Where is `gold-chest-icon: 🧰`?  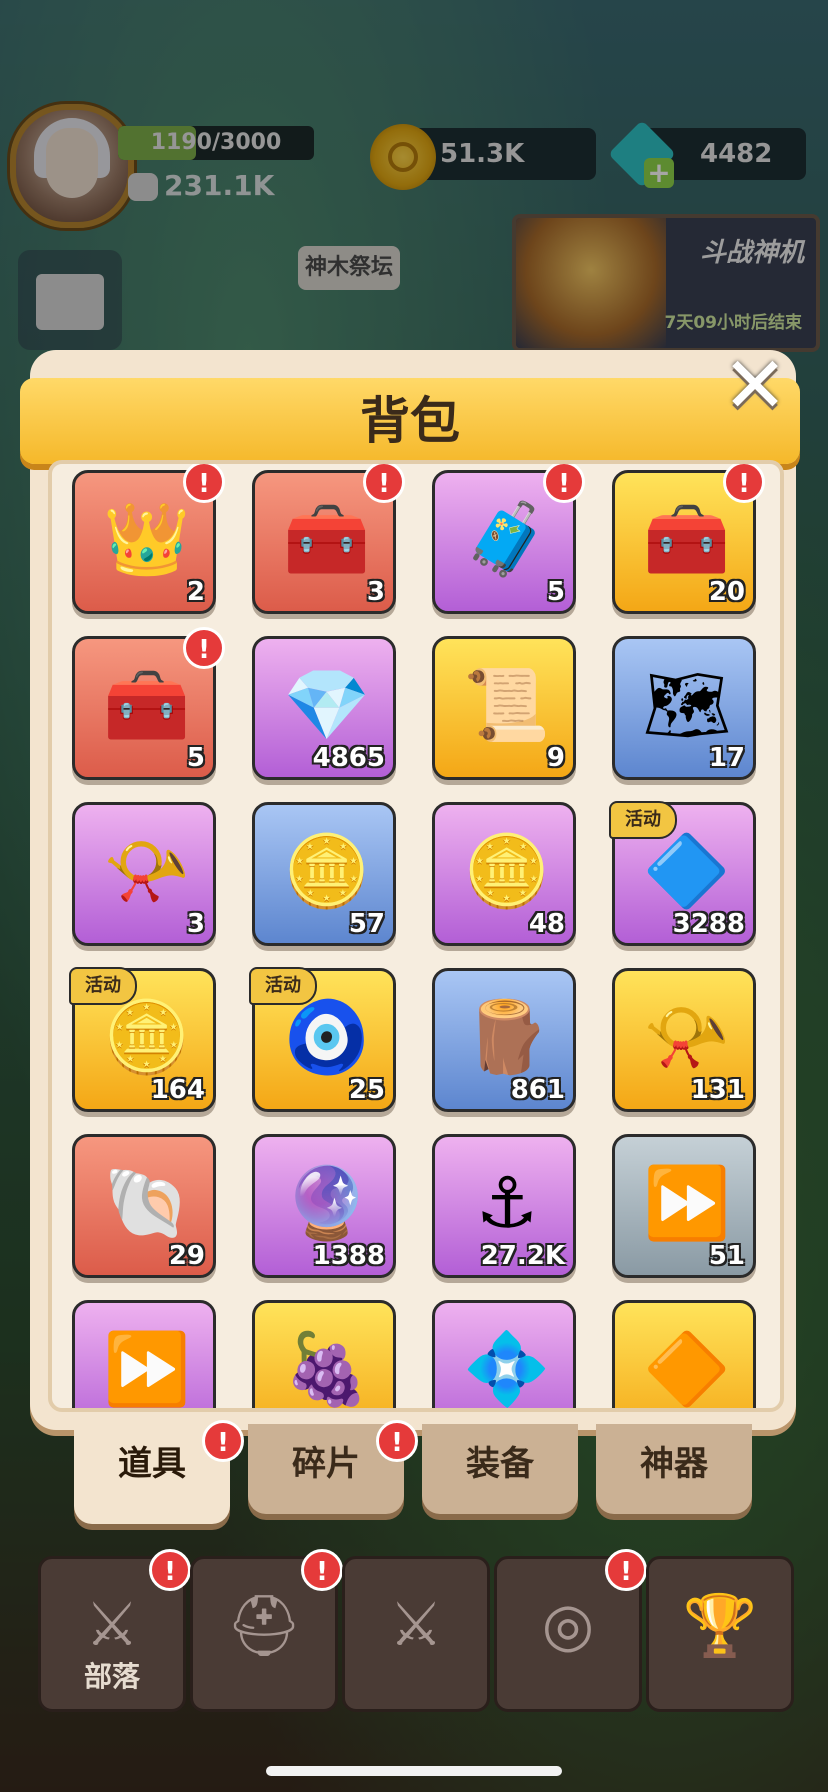 gold-chest-icon: 🧰 is located at coordinates (327, 539).